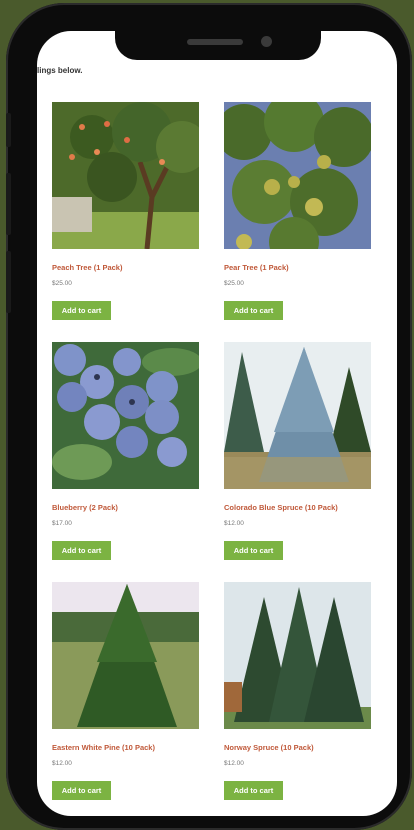 The height and width of the screenshot is (830, 414). Describe the element at coordinates (297, 655) in the screenshot. I see `norway-spruce-photo` at that location.